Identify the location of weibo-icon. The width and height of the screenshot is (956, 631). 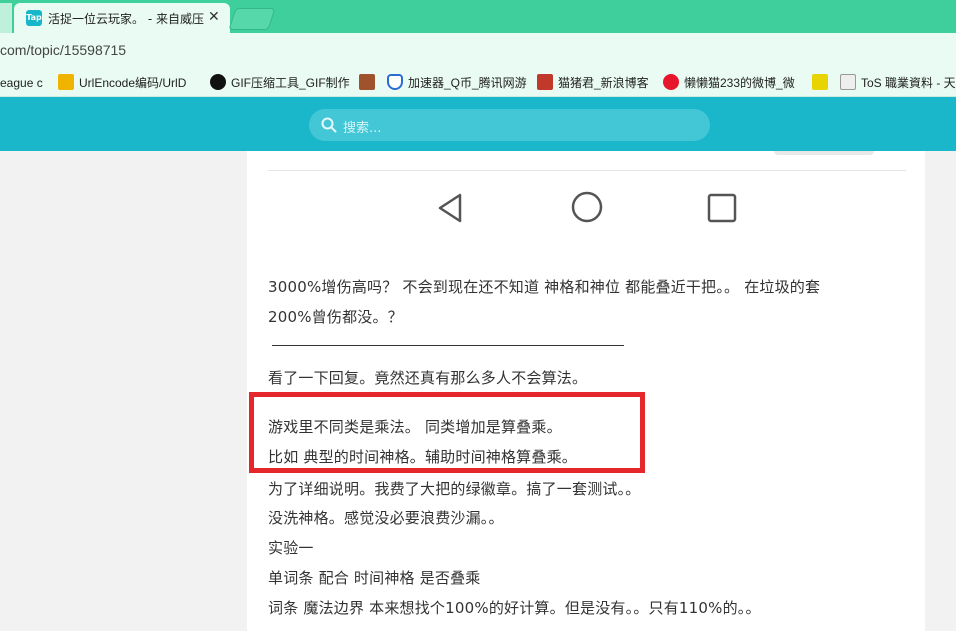
(671, 82).